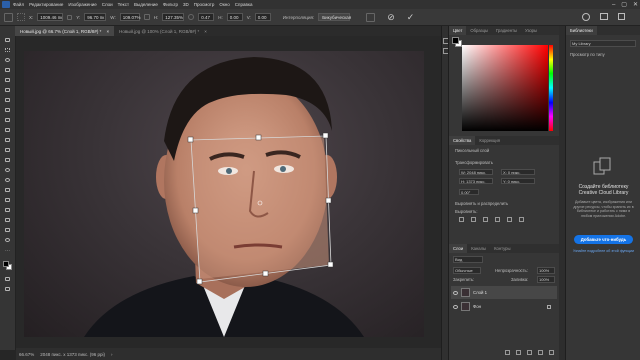  I want to click on menu-type: Текст, so click(123, 4).